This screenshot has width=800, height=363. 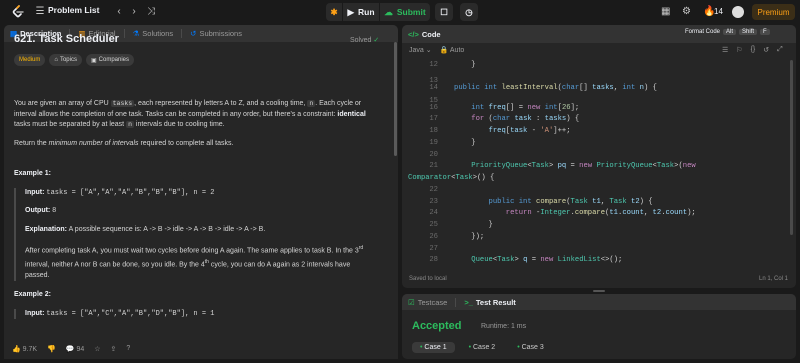 What do you see at coordinates (599, 291) in the screenshot?
I see `panel-resize-handle` at bounding box center [599, 291].